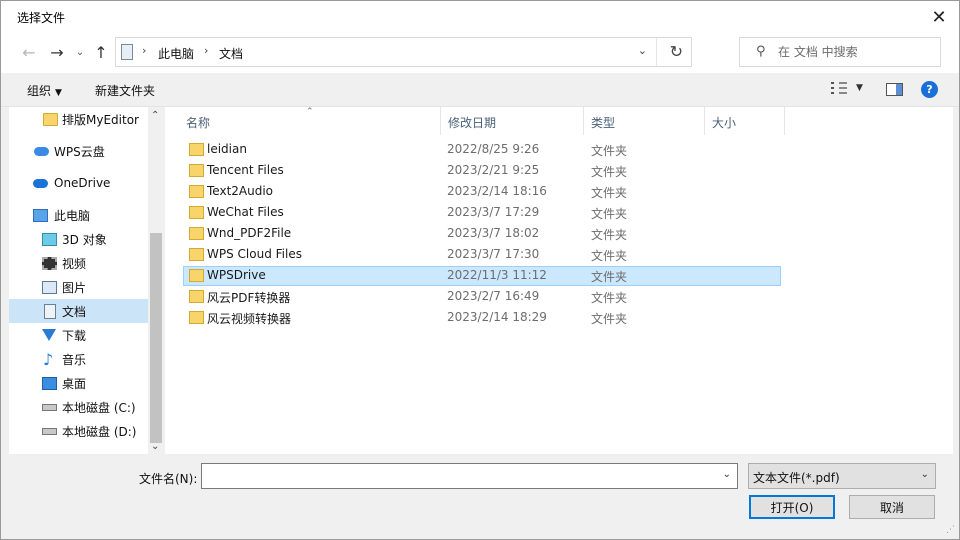  Describe the element at coordinates (49, 287) in the screenshot. I see `pictures-icon` at that location.